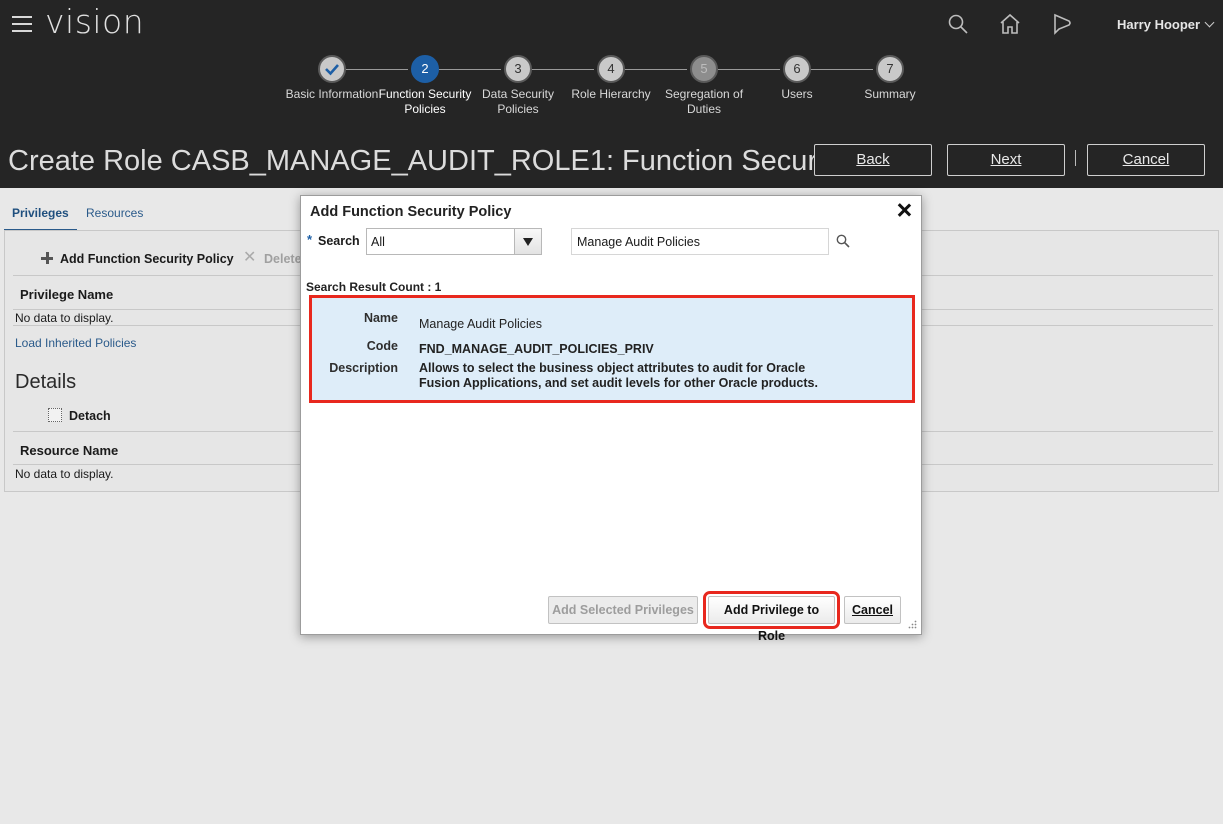 The width and height of the screenshot is (1223, 824). What do you see at coordinates (114, 213) in the screenshot?
I see `tab-resources: Resources` at bounding box center [114, 213].